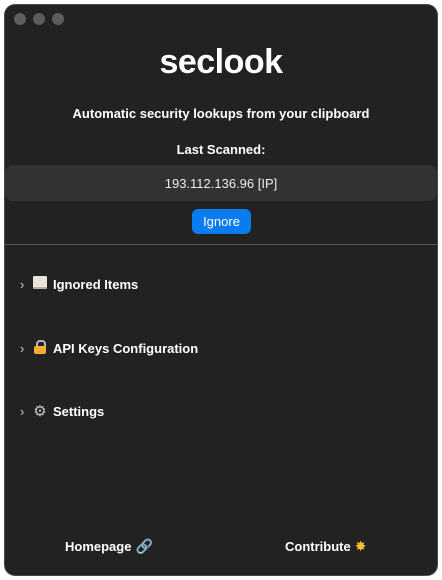 Image resolution: width=442 pixels, height=580 pixels. What do you see at coordinates (144, 546) in the screenshot?
I see `link-icon: 🔗` at bounding box center [144, 546].